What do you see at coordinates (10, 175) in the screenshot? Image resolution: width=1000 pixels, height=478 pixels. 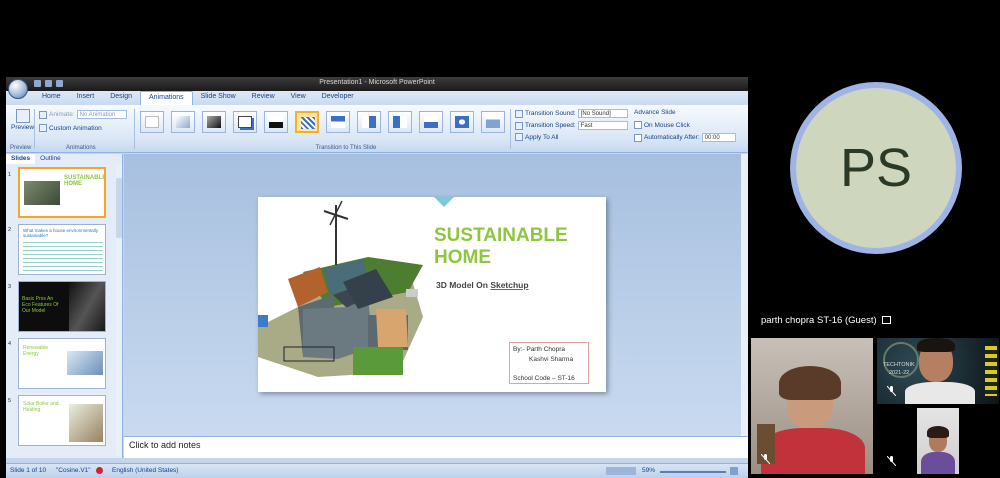 I see `thumb-number: 1` at bounding box center [10, 175].